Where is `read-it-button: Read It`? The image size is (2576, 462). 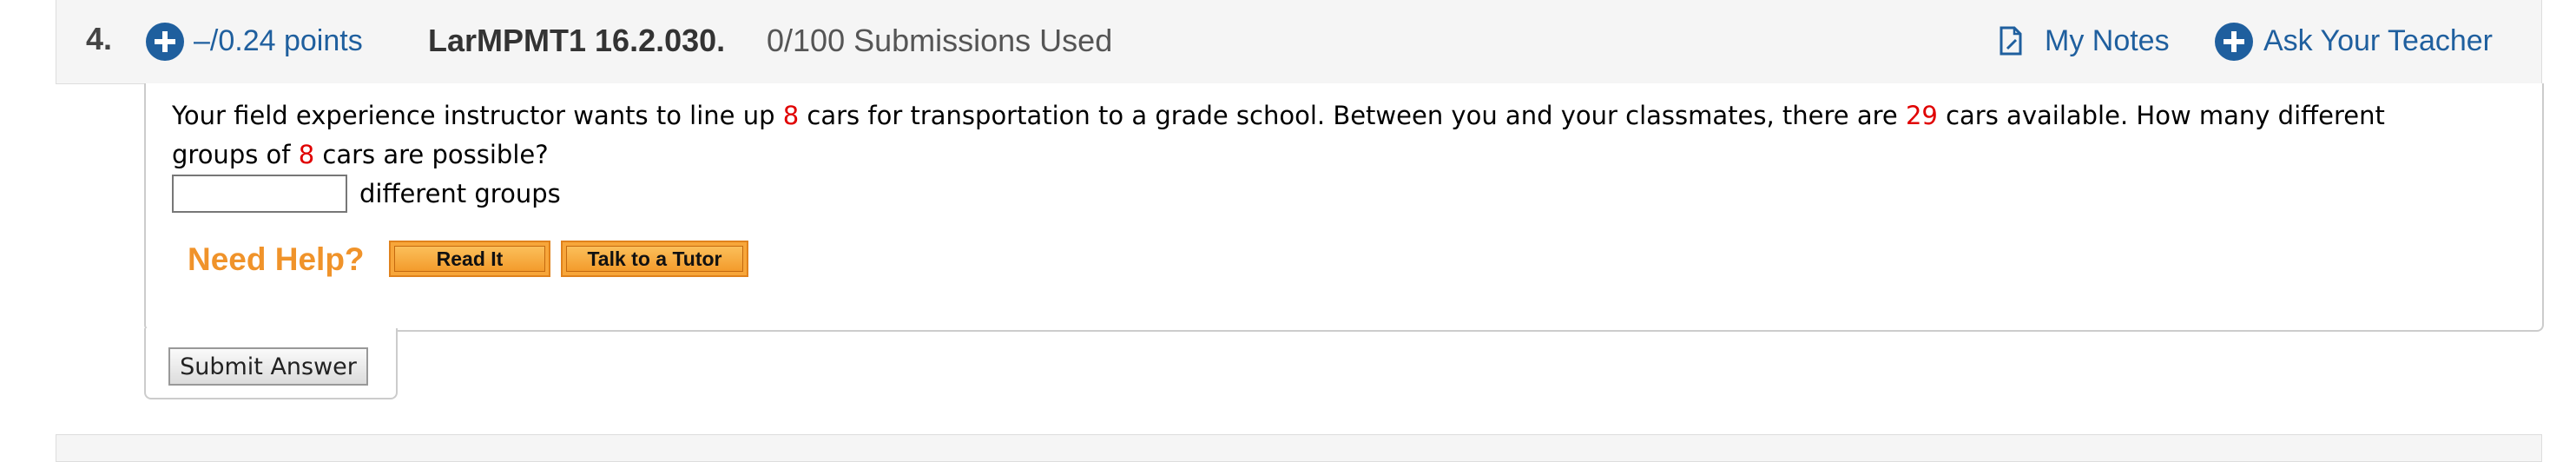 read-it-button: Read It is located at coordinates (469, 259).